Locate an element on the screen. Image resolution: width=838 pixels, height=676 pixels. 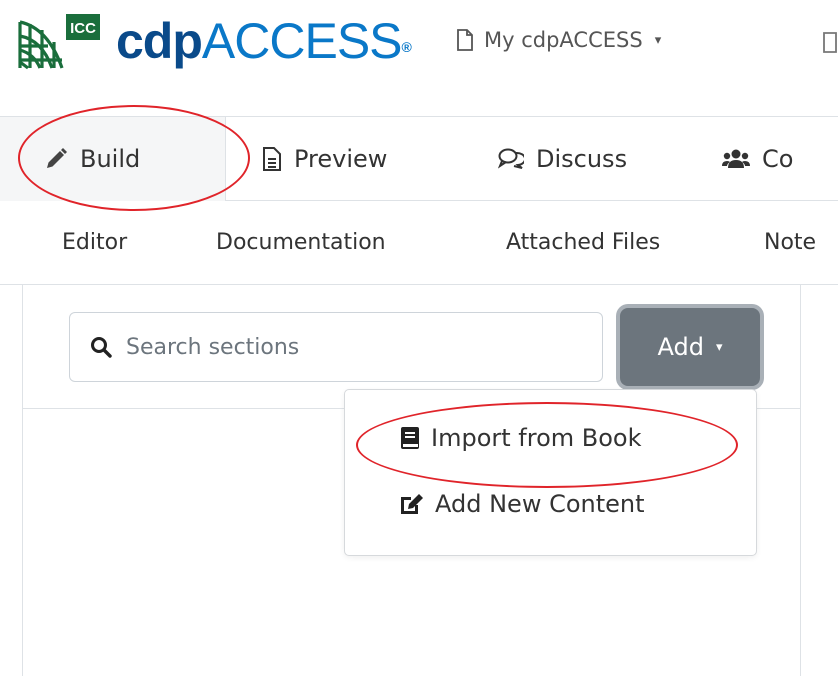
search-input is located at coordinates (346, 347).